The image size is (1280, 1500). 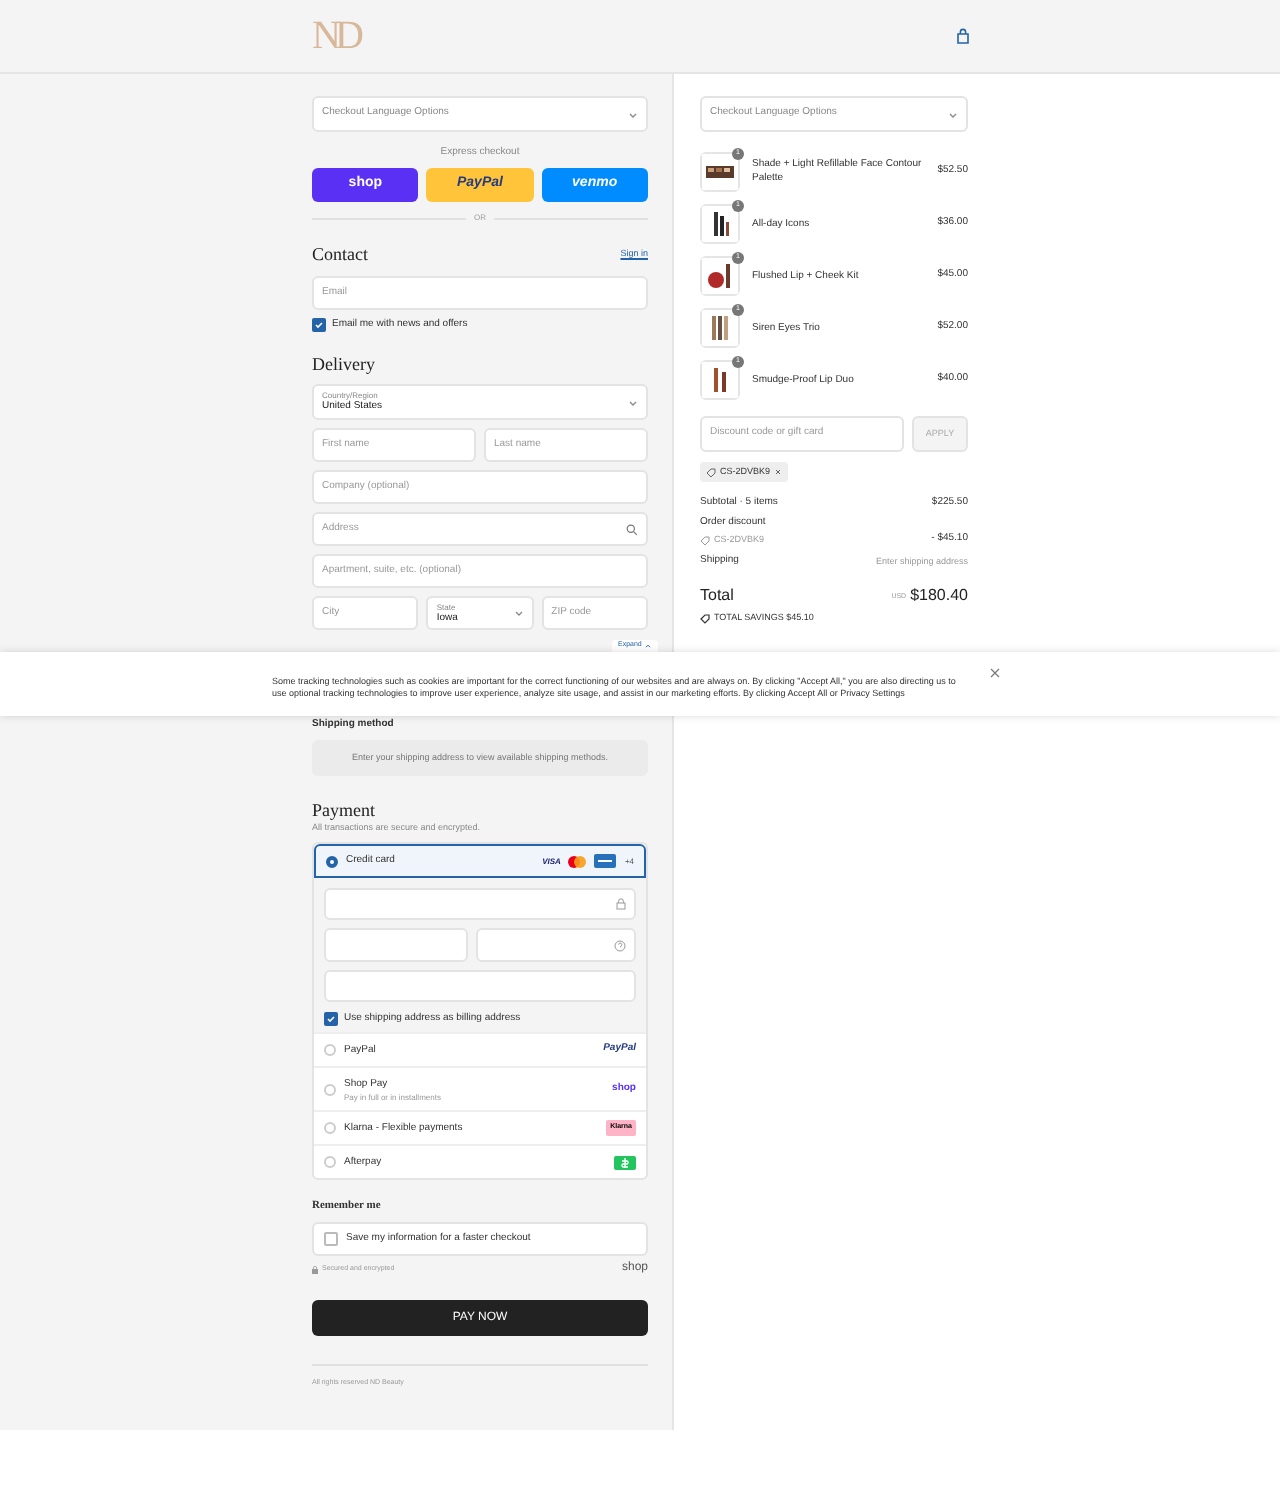 What do you see at coordinates (963, 36) in the screenshot?
I see `shopping-bag-icon` at bounding box center [963, 36].